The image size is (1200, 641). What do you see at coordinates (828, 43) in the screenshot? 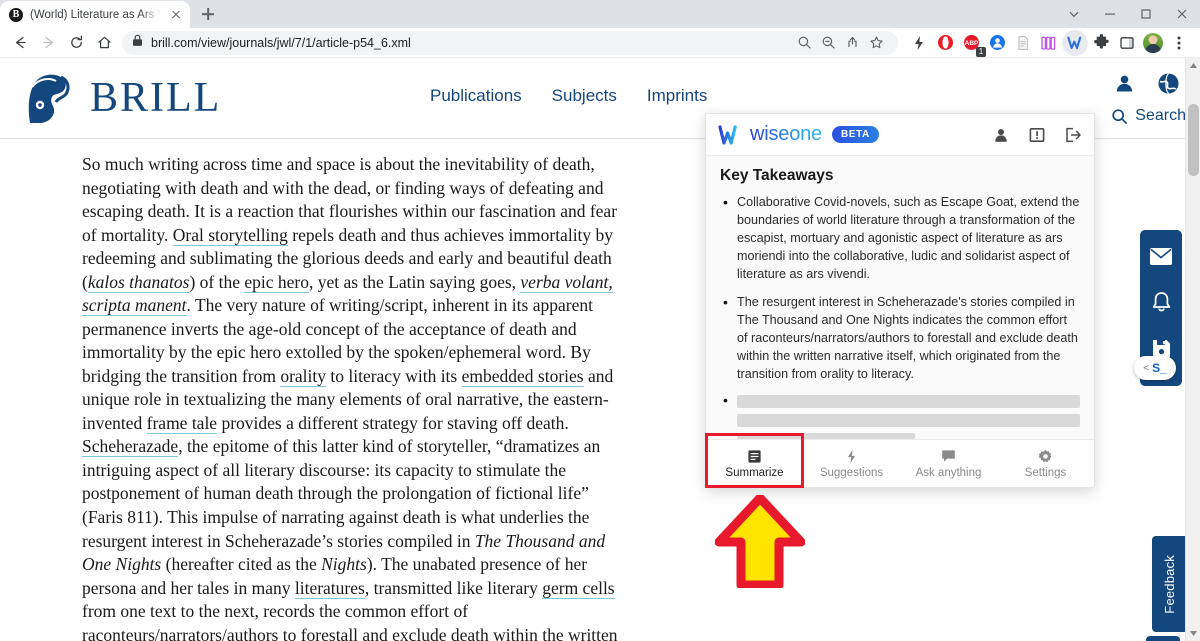
I see `zoom-out-icon` at bounding box center [828, 43].